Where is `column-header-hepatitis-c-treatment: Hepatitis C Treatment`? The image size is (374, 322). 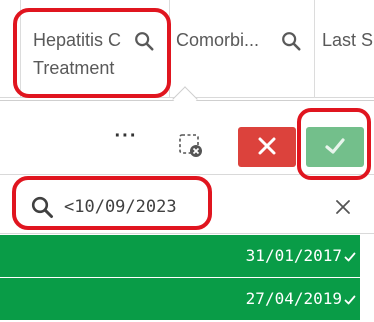
column-header-hepatitis-c-treatment: Hepatitis C Treatment is located at coordinates (95, 49).